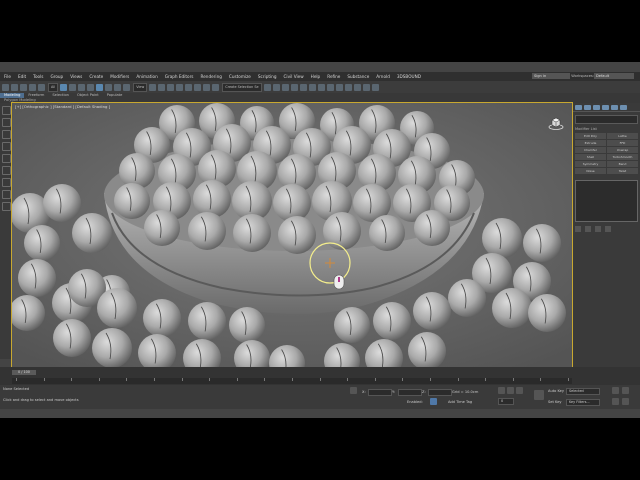 Image resolution: width=640 pixels, height=480 pixels. Describe the element at coordinates (605, 107) in the screenshot. I see `motion-tab-icon` at that location.